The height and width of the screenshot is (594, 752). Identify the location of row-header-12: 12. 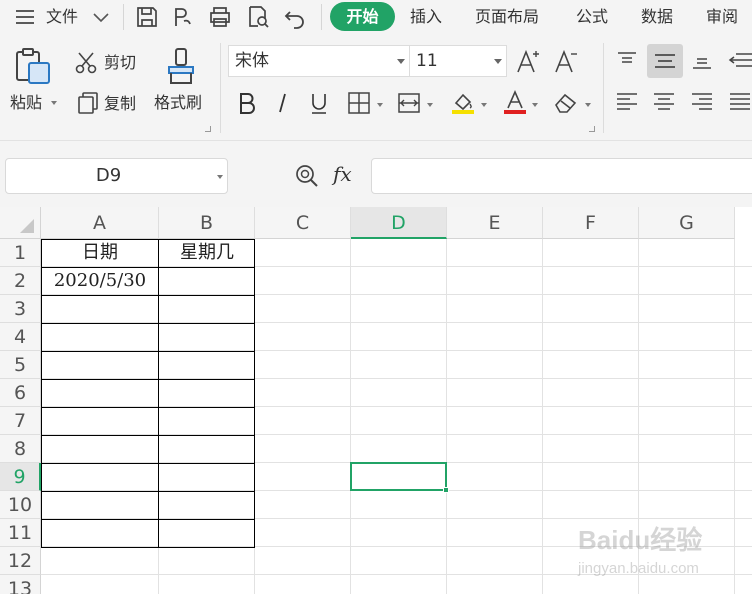
(20, 561).